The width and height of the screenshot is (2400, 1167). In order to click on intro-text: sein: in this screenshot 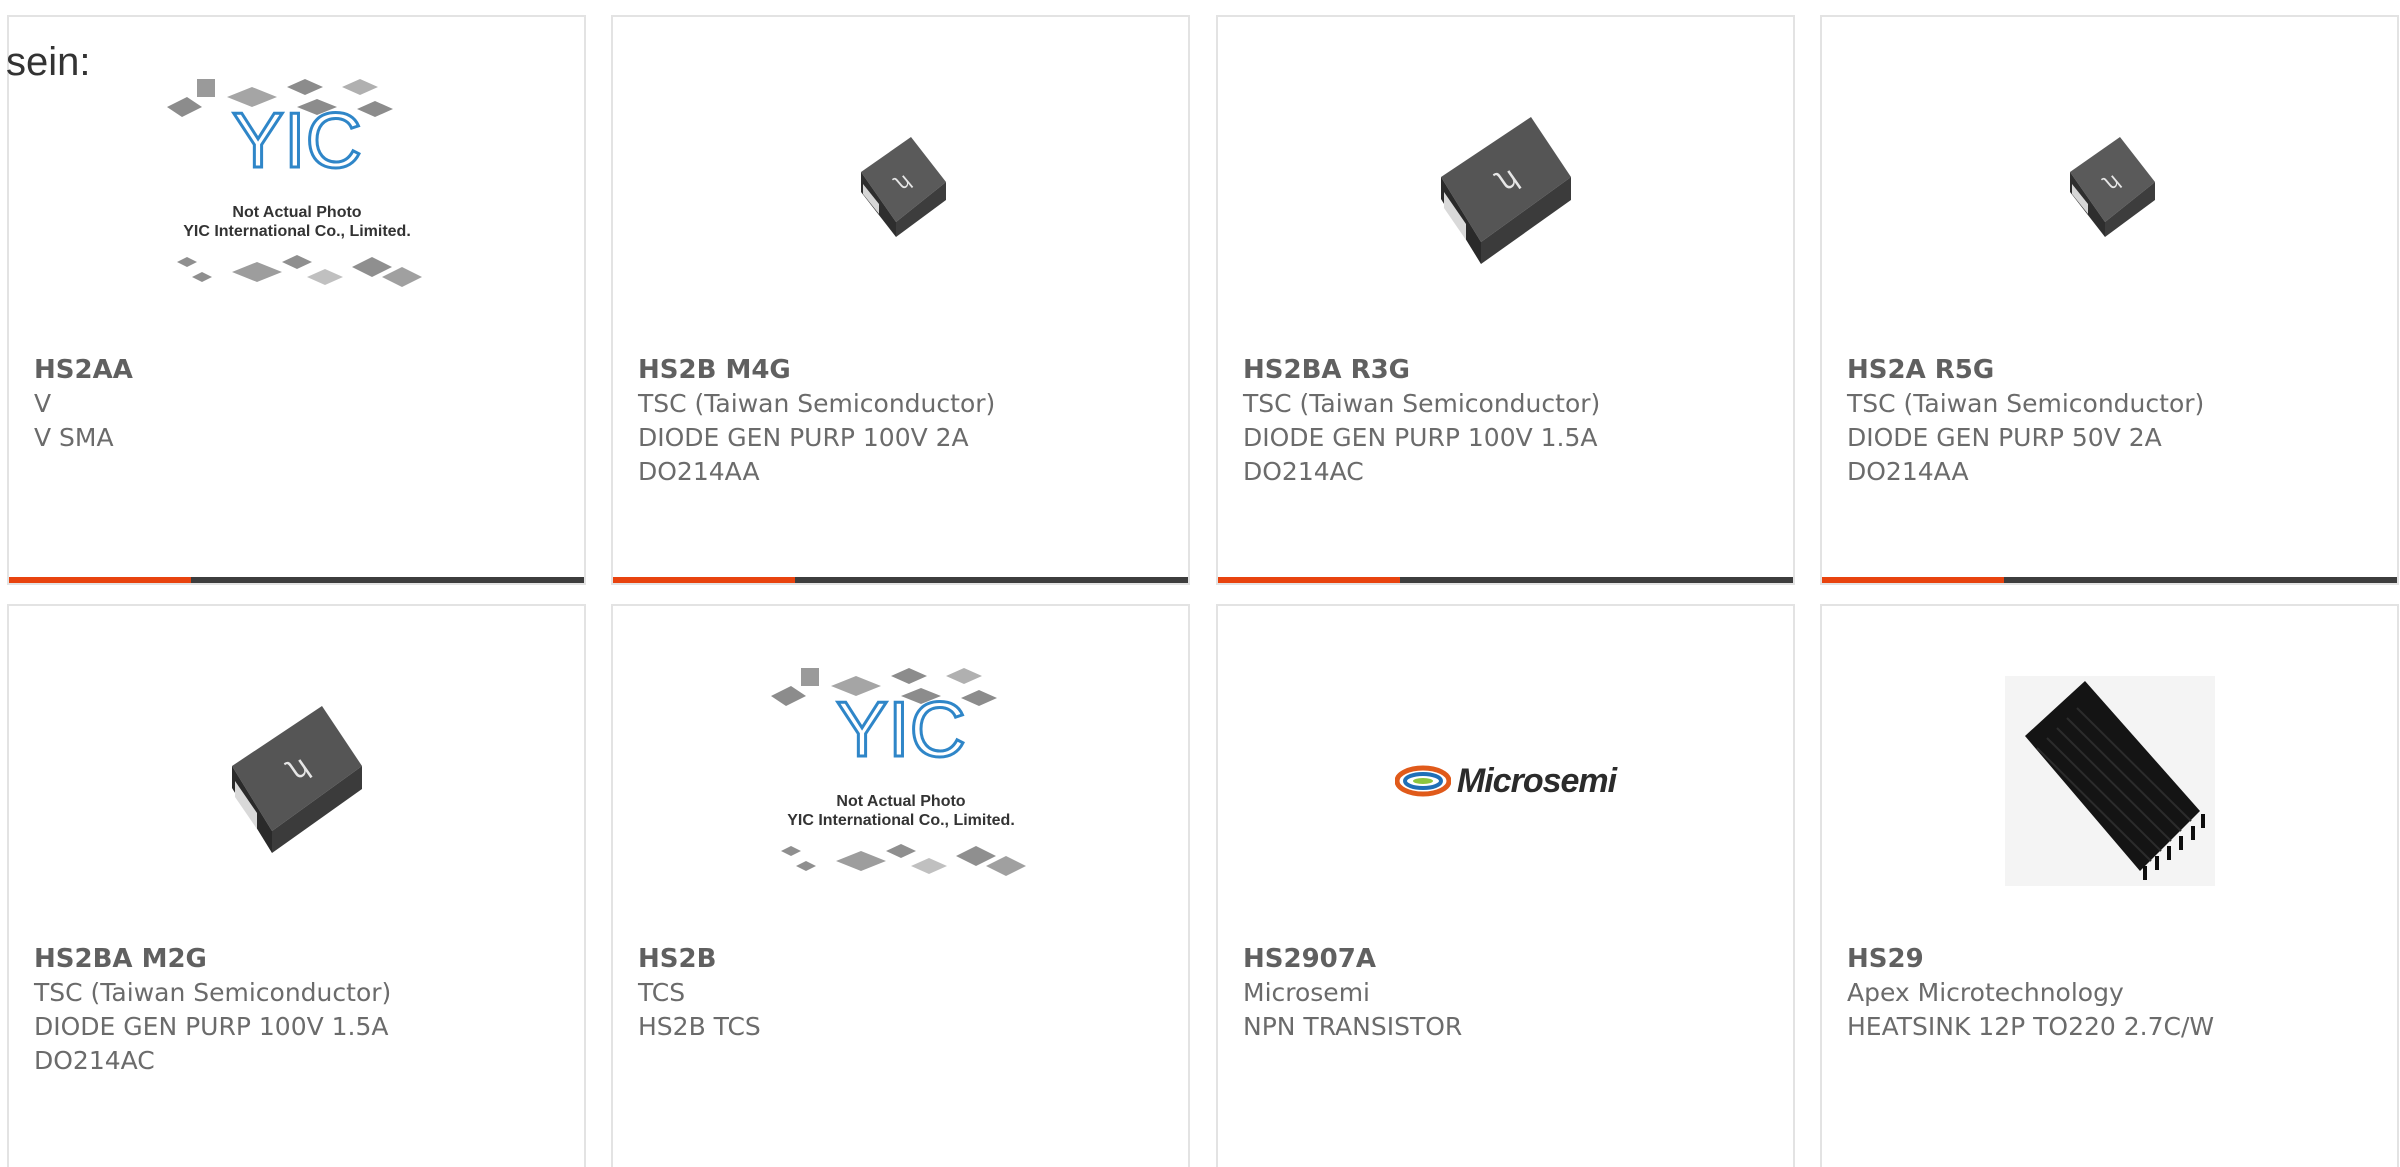, I will do `click(48, 62)`.